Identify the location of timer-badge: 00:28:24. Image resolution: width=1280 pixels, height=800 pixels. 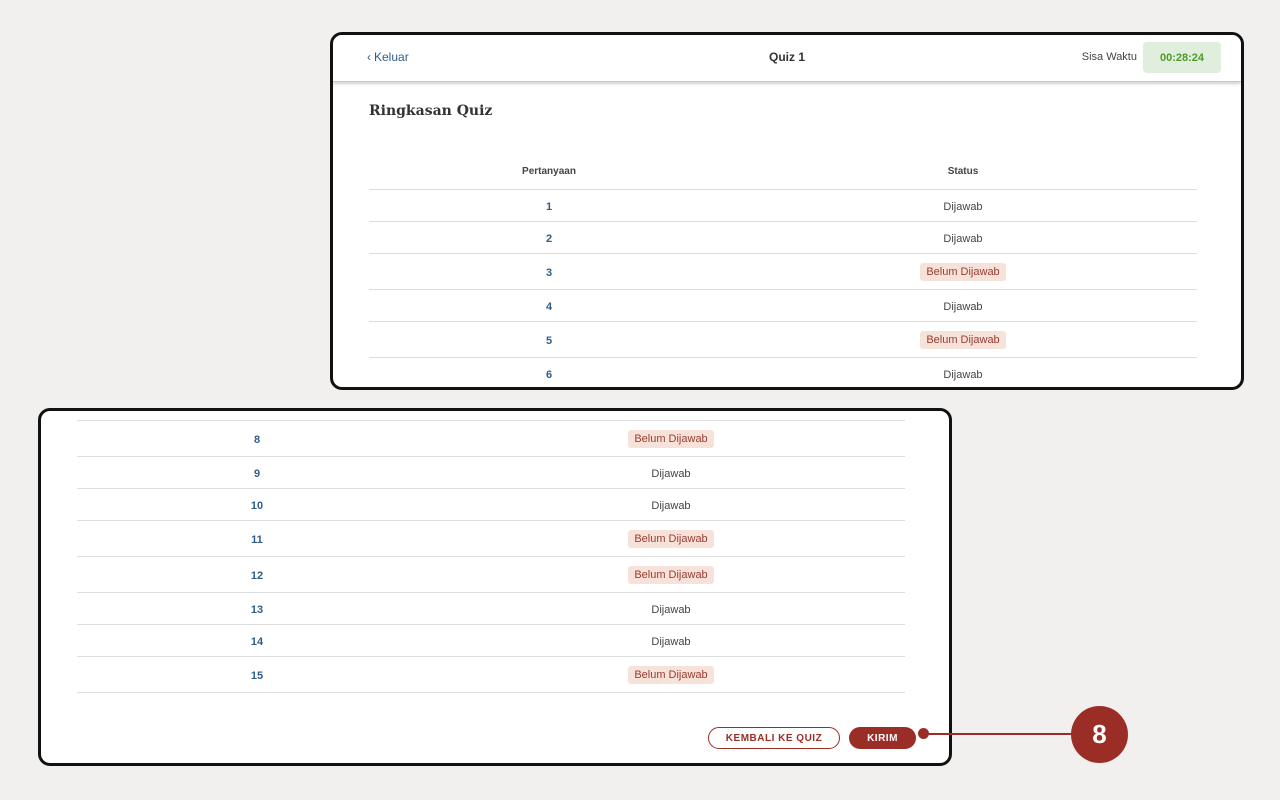
(1182, 57).